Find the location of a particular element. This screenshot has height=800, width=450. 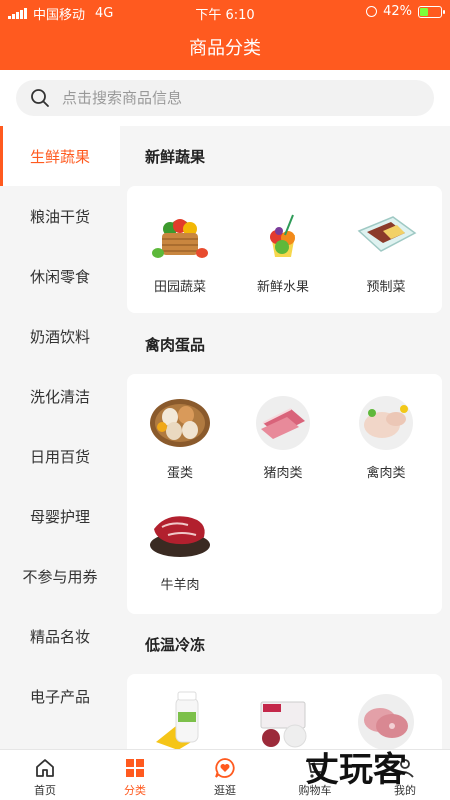

section-card-fresh: 田园蔬菜 新鲜水果 预制菜 is located at coordinates (284, 249).